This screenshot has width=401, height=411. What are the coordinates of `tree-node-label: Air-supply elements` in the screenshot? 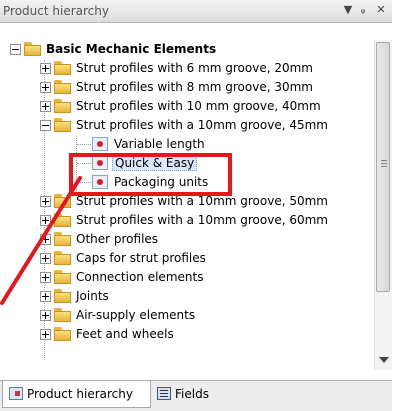 It's located at (136, 315).